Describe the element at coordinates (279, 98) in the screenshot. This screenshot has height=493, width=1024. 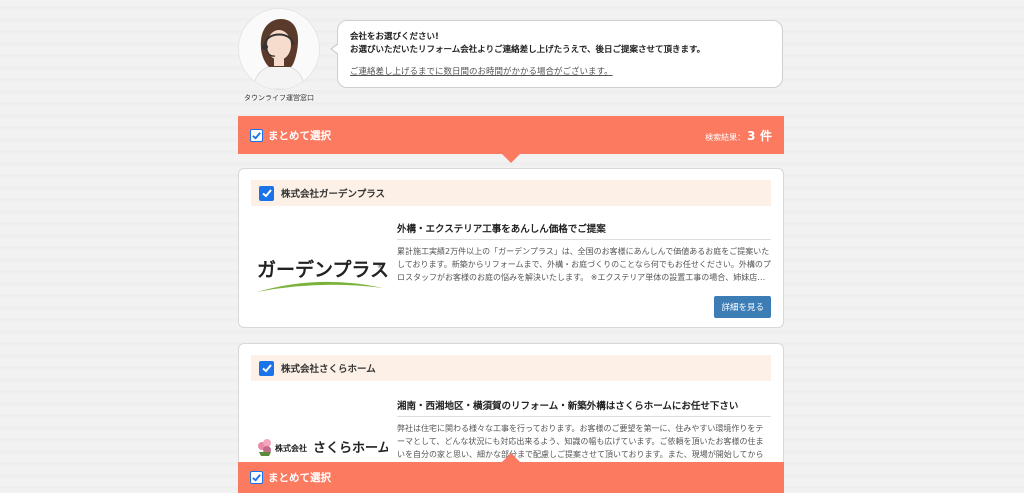
I see `operator-caption: タウンライフ運営窓口` at that location.